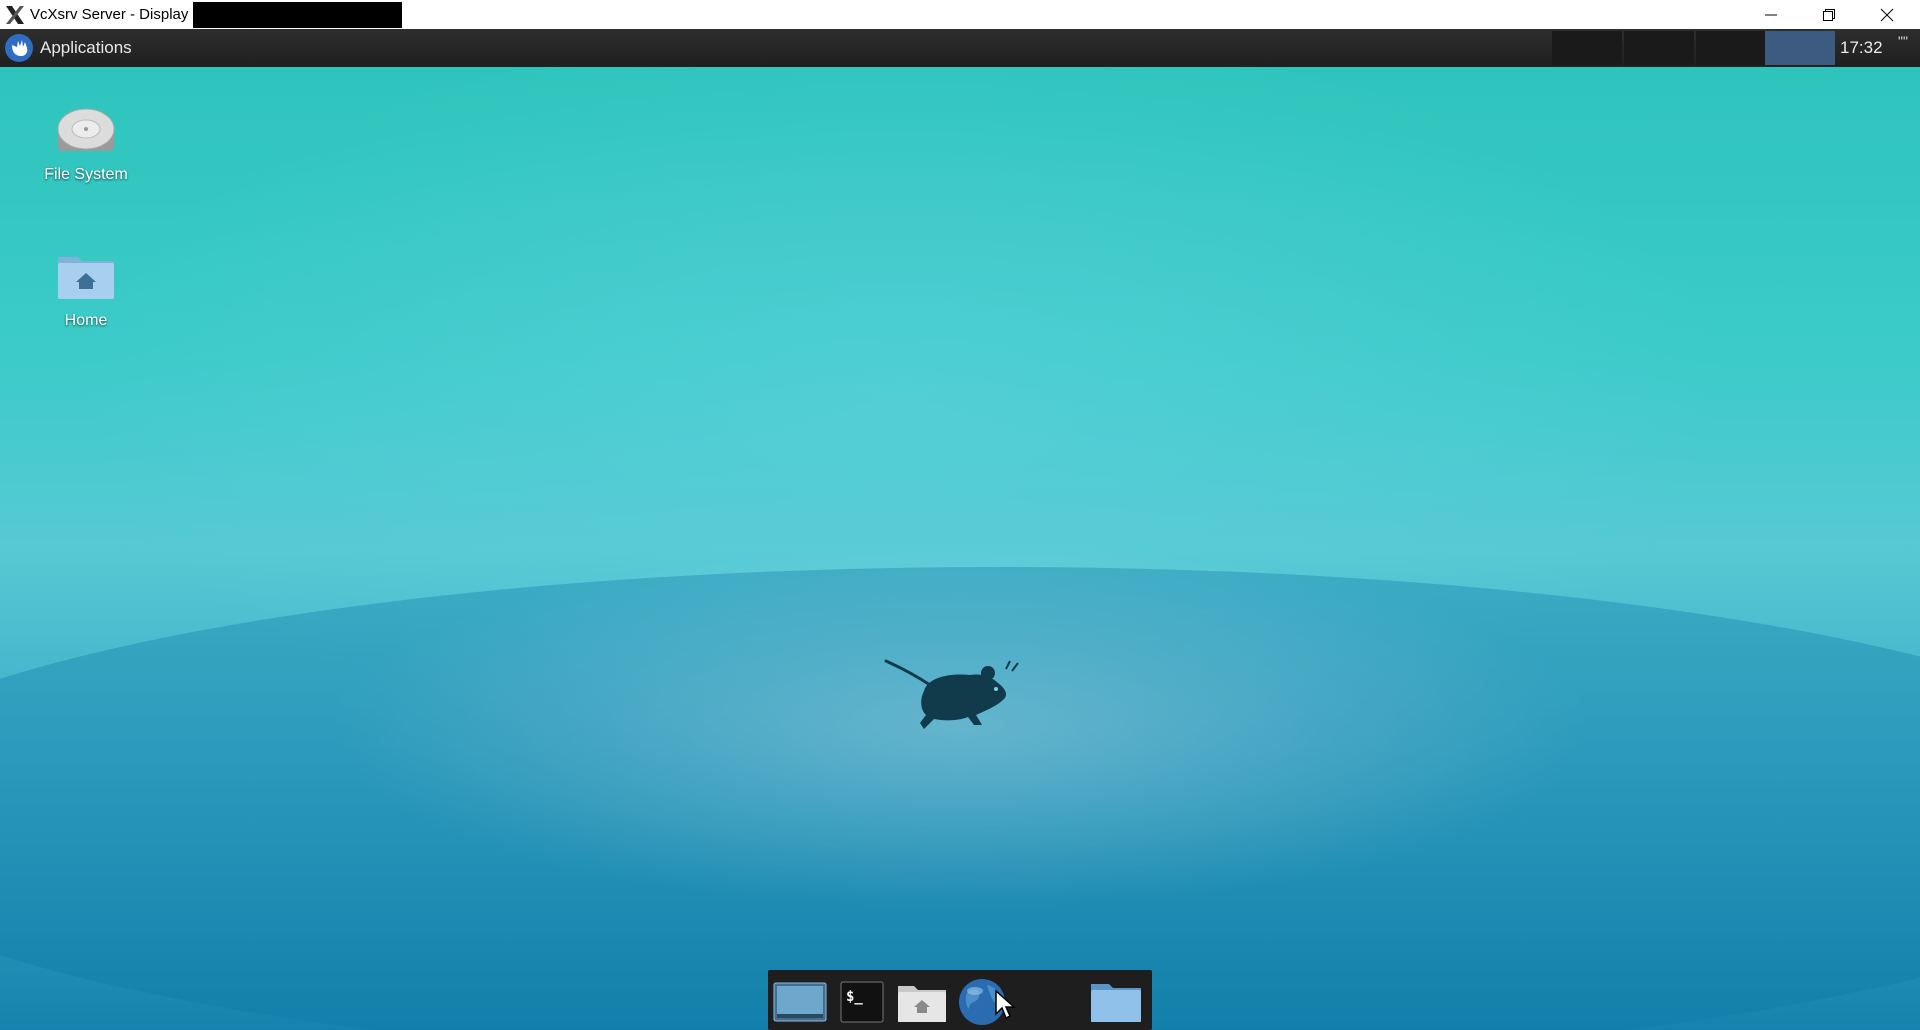  What do you see at coordinates (1903, 41) in the screenshot?
I see `panel-overflow: ""` at bounding box center [1903, 41].